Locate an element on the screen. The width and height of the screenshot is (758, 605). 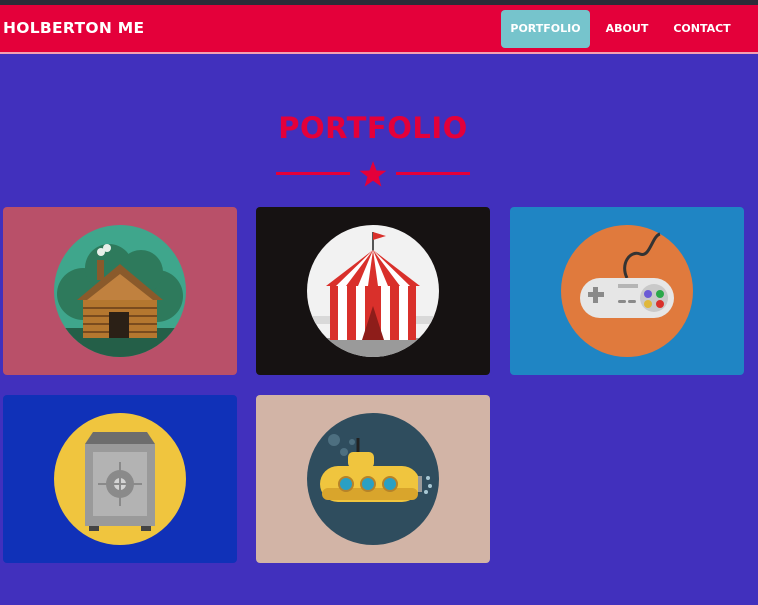
portfolio-item-cabin is located at coordinates (120, 291).